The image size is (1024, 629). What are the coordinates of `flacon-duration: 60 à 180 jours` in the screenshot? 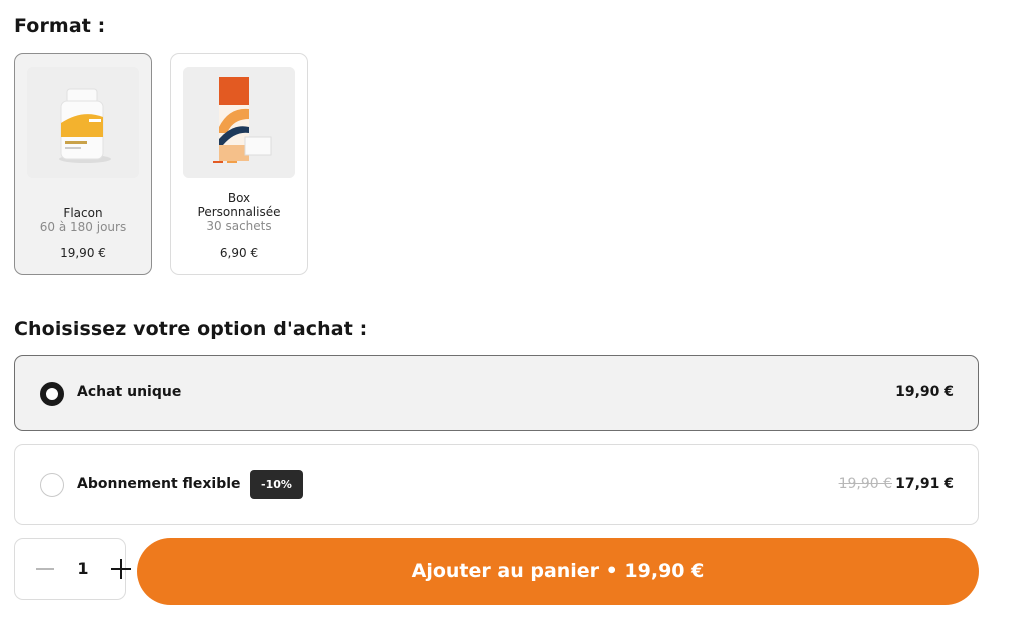 It's located at (83, 227).